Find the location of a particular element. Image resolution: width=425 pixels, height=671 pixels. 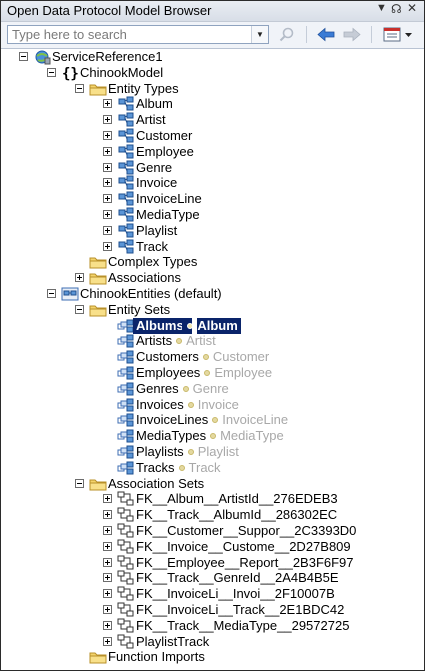

tree-item-label: Entity Sets is located at coordinates (139, 309).